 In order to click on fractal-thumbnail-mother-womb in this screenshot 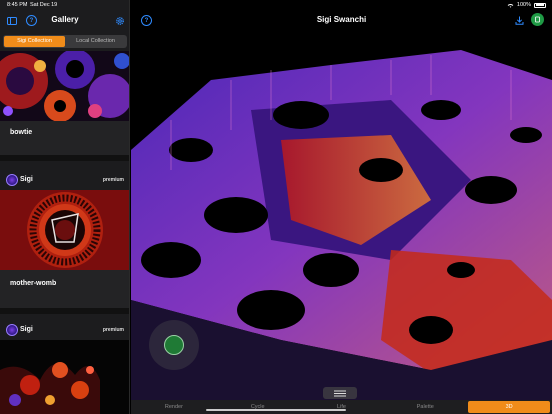, I will do `click(64, 230)`.